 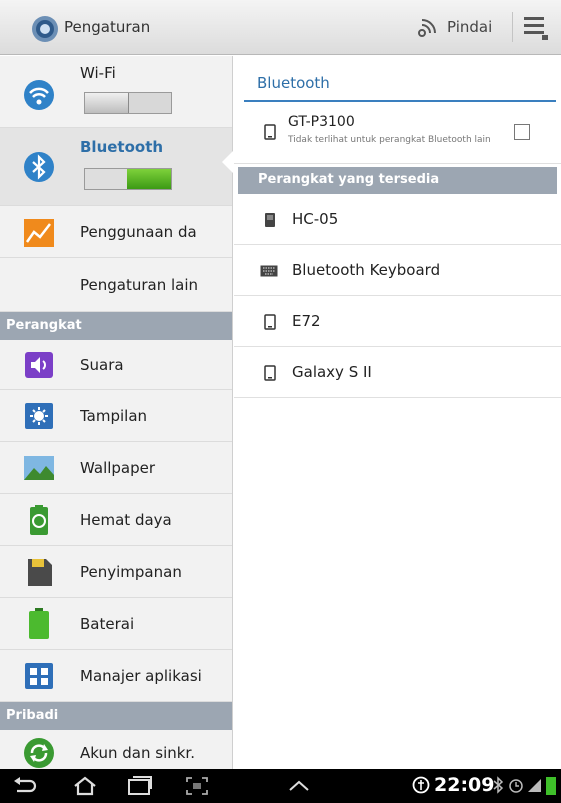 I want to click on wallpaper-icon, so click(x=39, y=468).